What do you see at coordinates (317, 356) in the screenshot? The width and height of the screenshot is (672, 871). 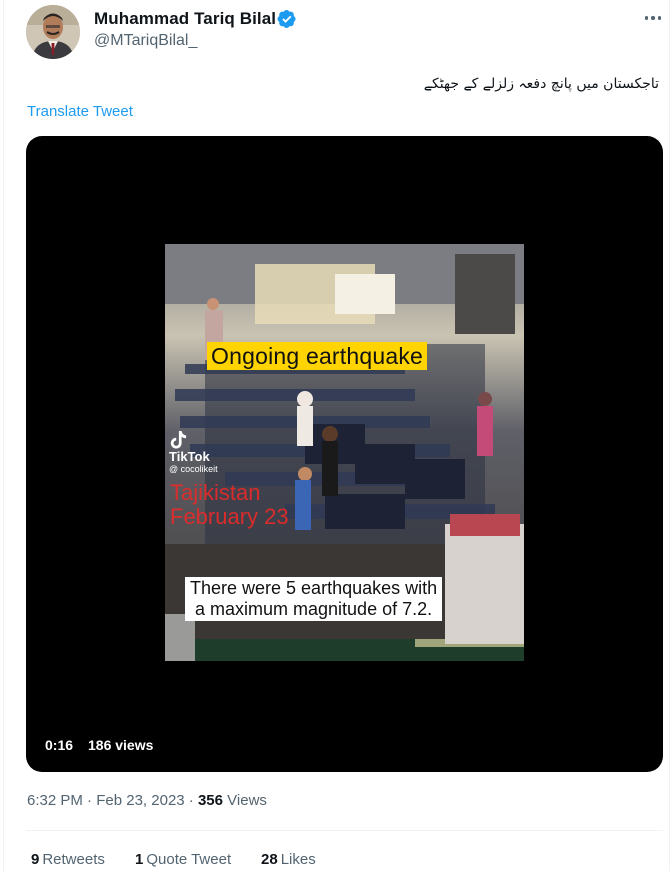 I see `caption-top: Ongoing earthquake` at bounding box center [317, 356].